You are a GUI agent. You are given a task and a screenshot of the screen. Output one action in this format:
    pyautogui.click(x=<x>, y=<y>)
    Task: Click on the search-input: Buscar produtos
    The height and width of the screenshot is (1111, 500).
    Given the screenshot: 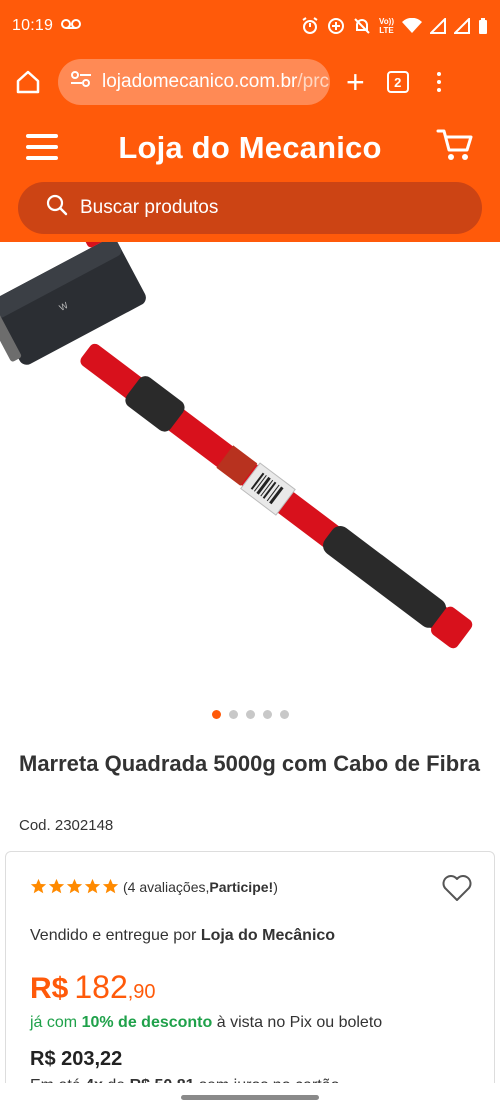 What is the action you would take?
    pyautogui.click(x=250, y=208)
    